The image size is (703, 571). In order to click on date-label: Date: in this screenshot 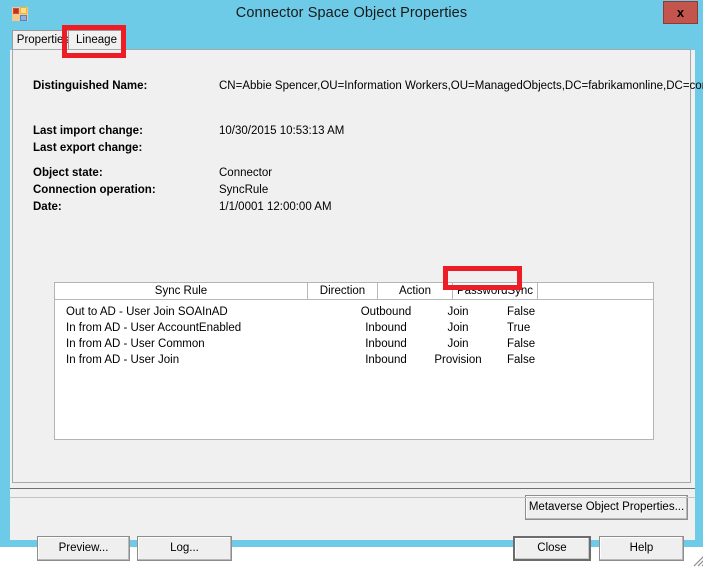, I will do `click(47, 207)`.